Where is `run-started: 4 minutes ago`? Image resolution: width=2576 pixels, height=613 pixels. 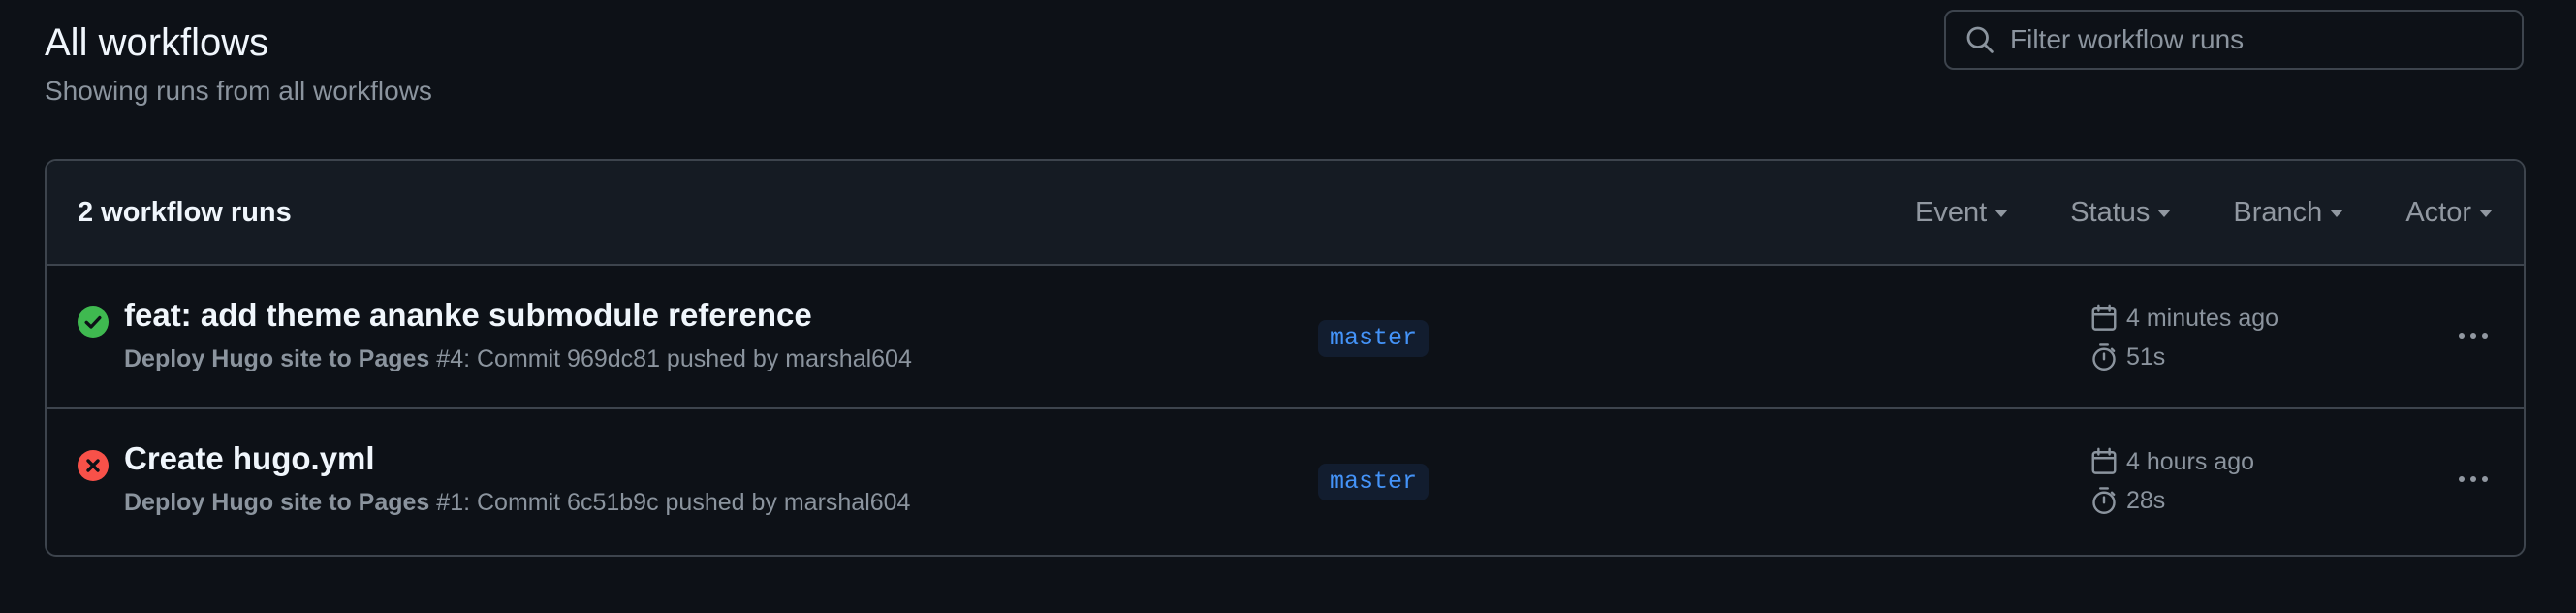 run-started: 4 minutes ago is located at coordinates (2183, 318).